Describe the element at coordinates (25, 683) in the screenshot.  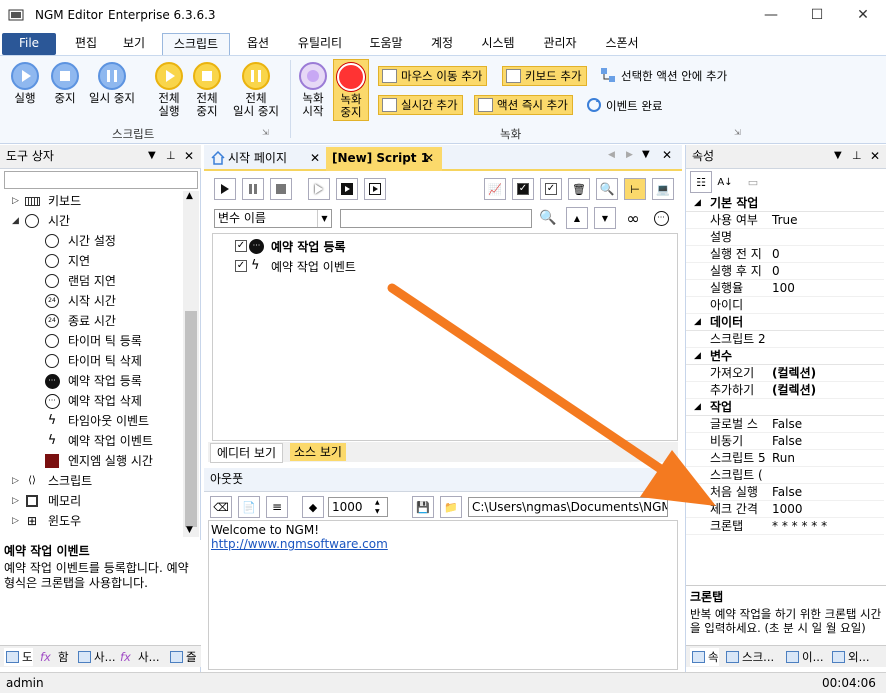
I see `status-user: admin` at that location.